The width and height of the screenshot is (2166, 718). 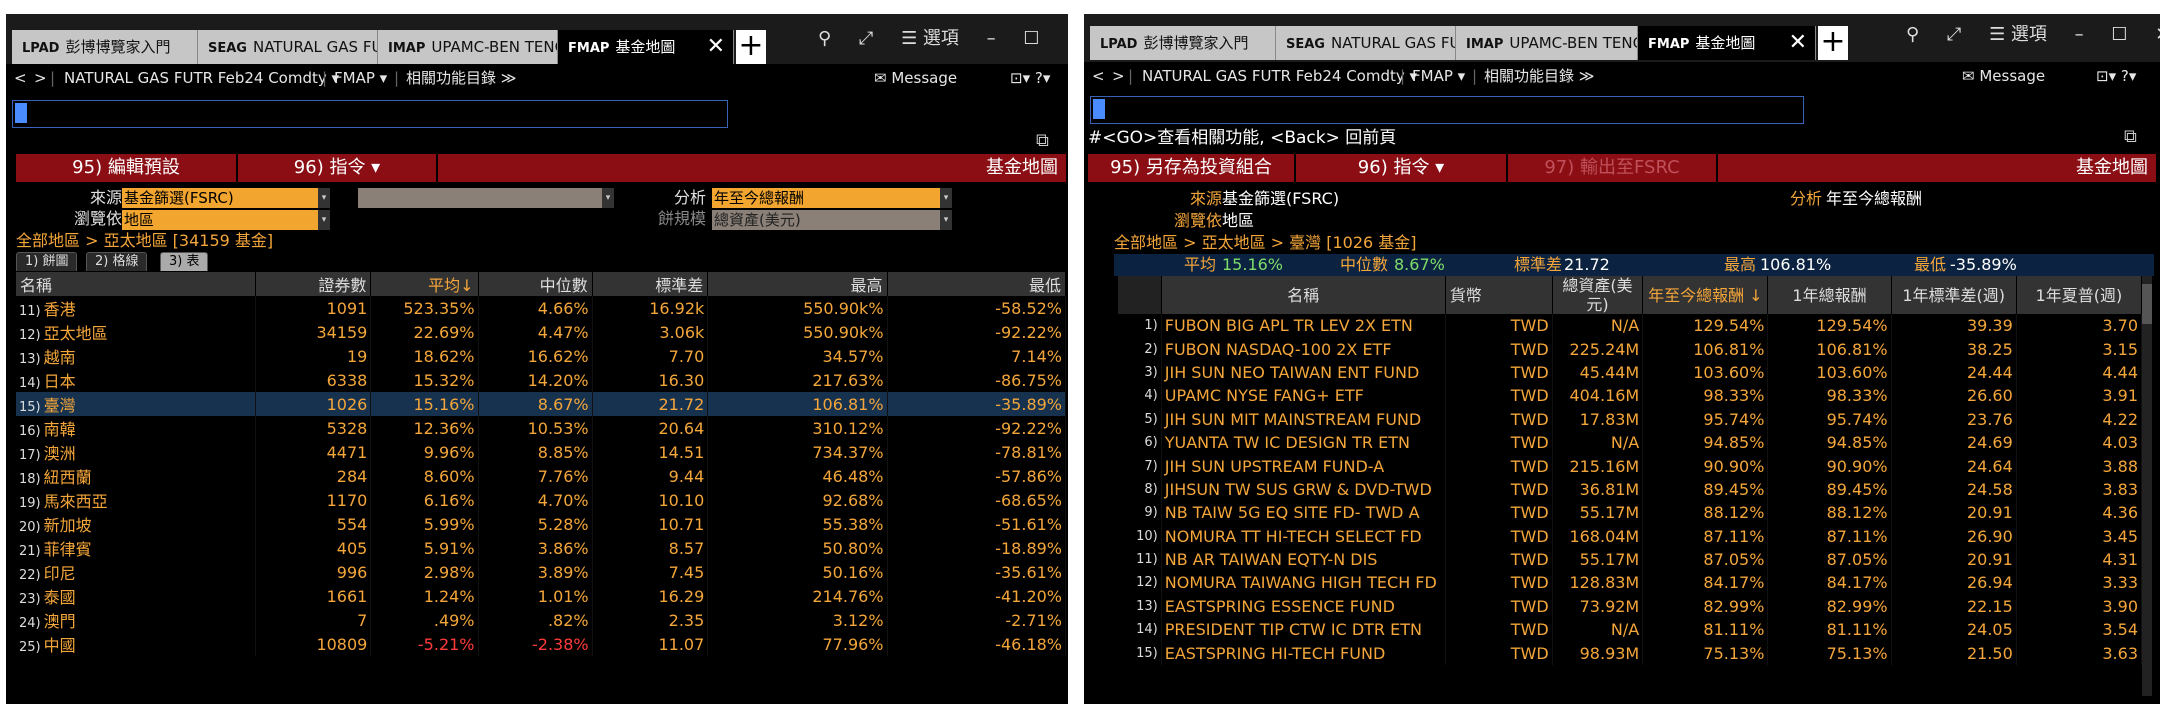 What do you see at coordinates (1303, 349) in the screenshot?
I see `fund-name: FUBON NASDAQ-100 2X ETF` at bounding box center [1303, 349].